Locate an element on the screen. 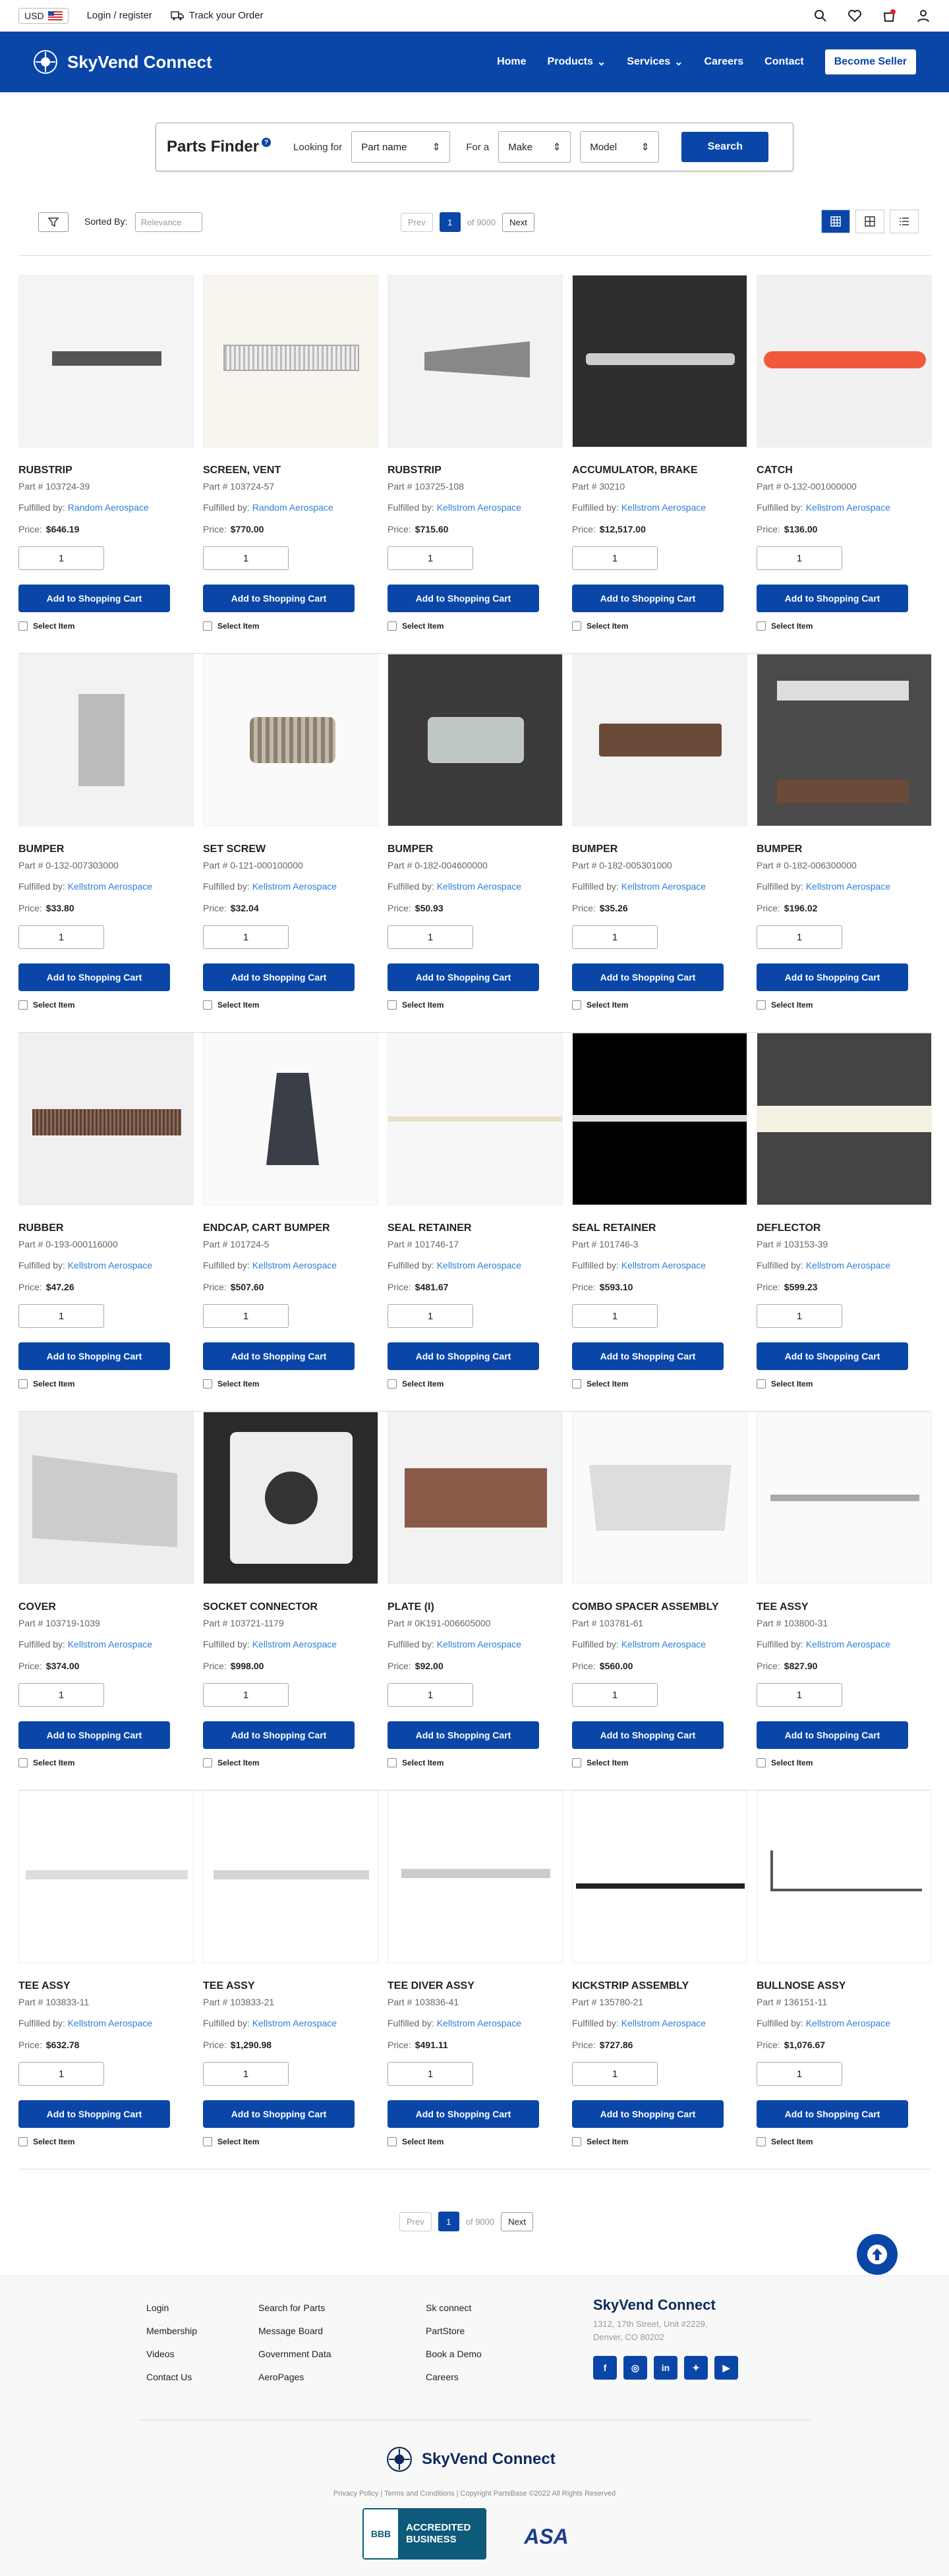 This screenshot has height=2576, width=949. login-register-link: Login / register is located at coordinates (119, 16).